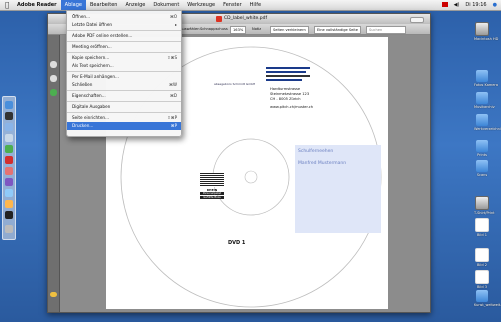 The width and height of the screenshot is (501, 322). I want to click on menu-item-label: Digitale Ausgaben, so click(91, 106).